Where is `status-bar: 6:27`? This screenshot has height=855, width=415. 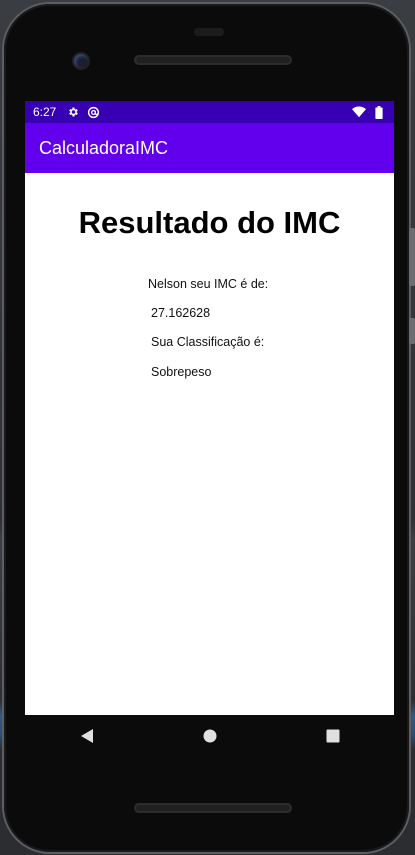
status-bar: 6:27 is located at coordinates (209, 112).